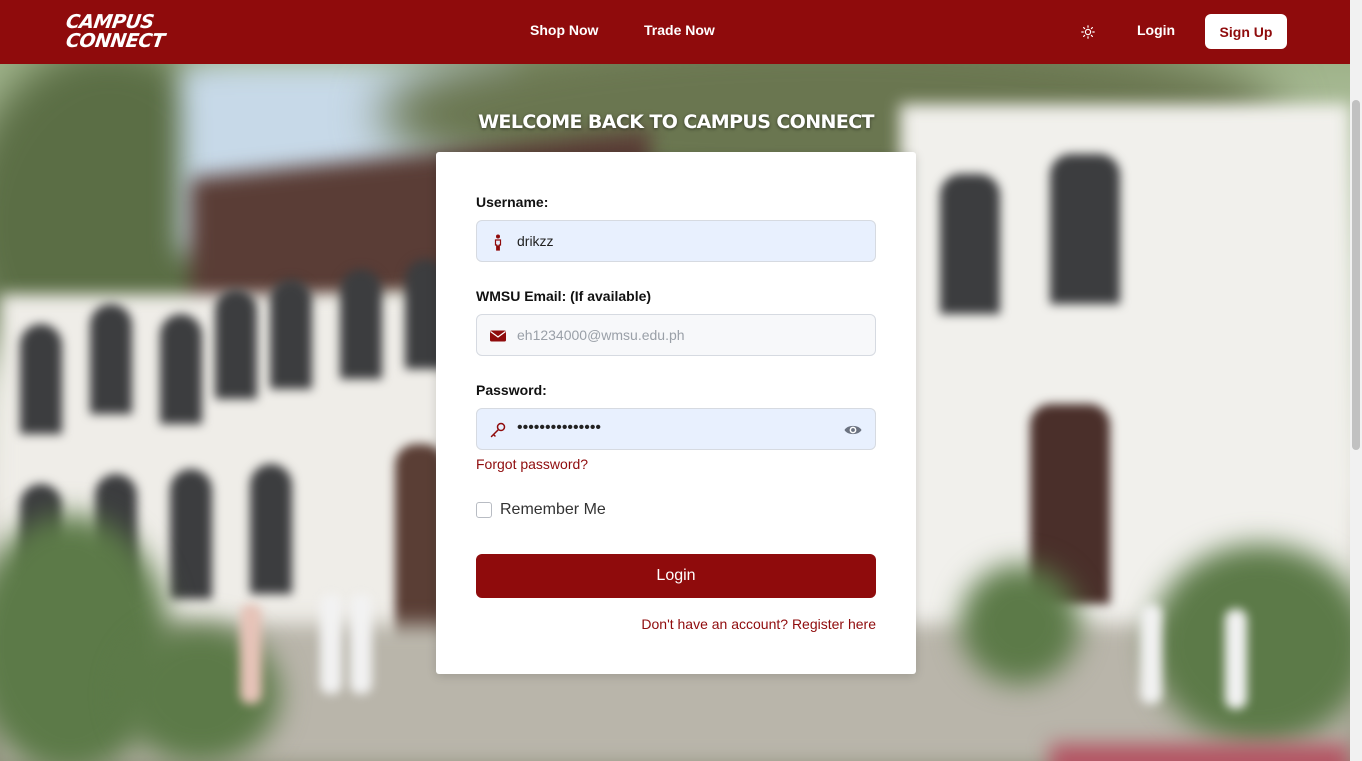 This screenshot has height=761, width=1362. What do you see at coordinates (564, 296) in the screenshot?
I see `email-label: WMSU Email: (If available)` at bounding box center [564, 296].